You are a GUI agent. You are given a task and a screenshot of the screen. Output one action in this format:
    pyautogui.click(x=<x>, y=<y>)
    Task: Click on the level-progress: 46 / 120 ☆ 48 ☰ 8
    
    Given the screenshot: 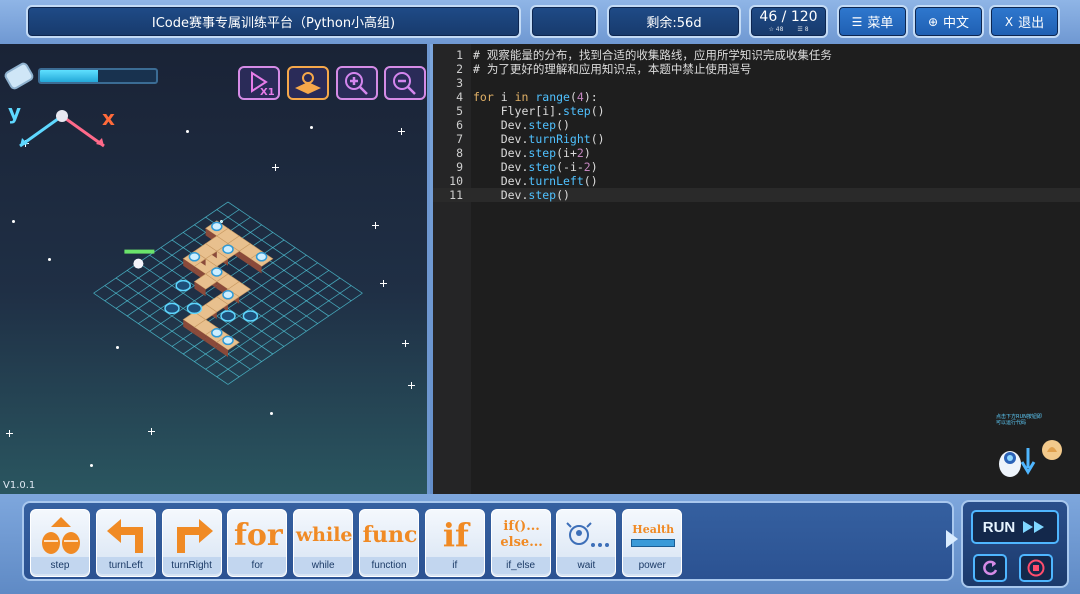 What is the action you would take?
    pyautogui.click(x=788, y=21)
    